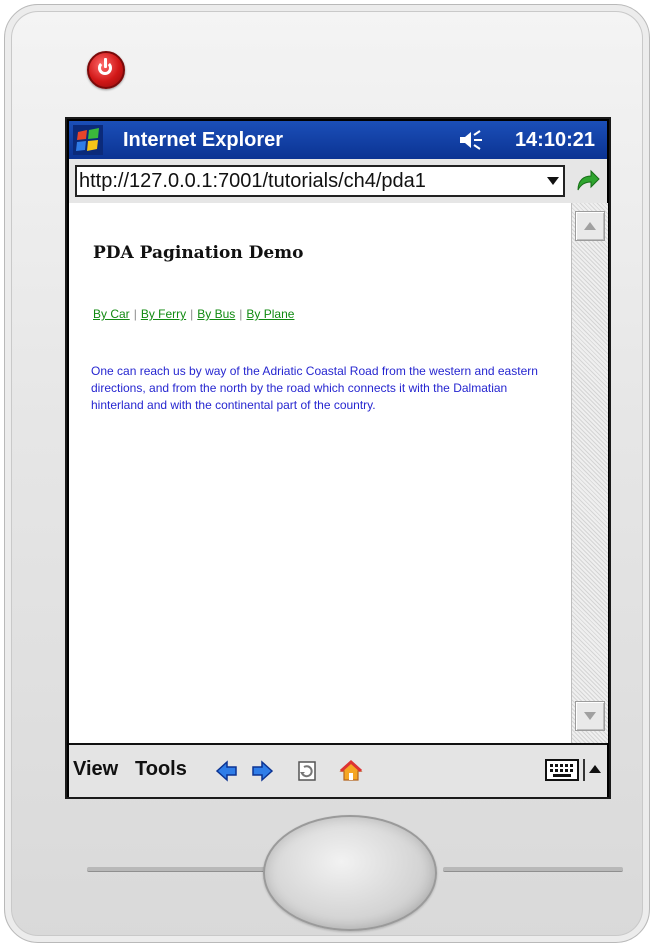 The image size is (652, 945). I want to click on title-bar: Internet Explorer 14:10:21, so click(338, 140).